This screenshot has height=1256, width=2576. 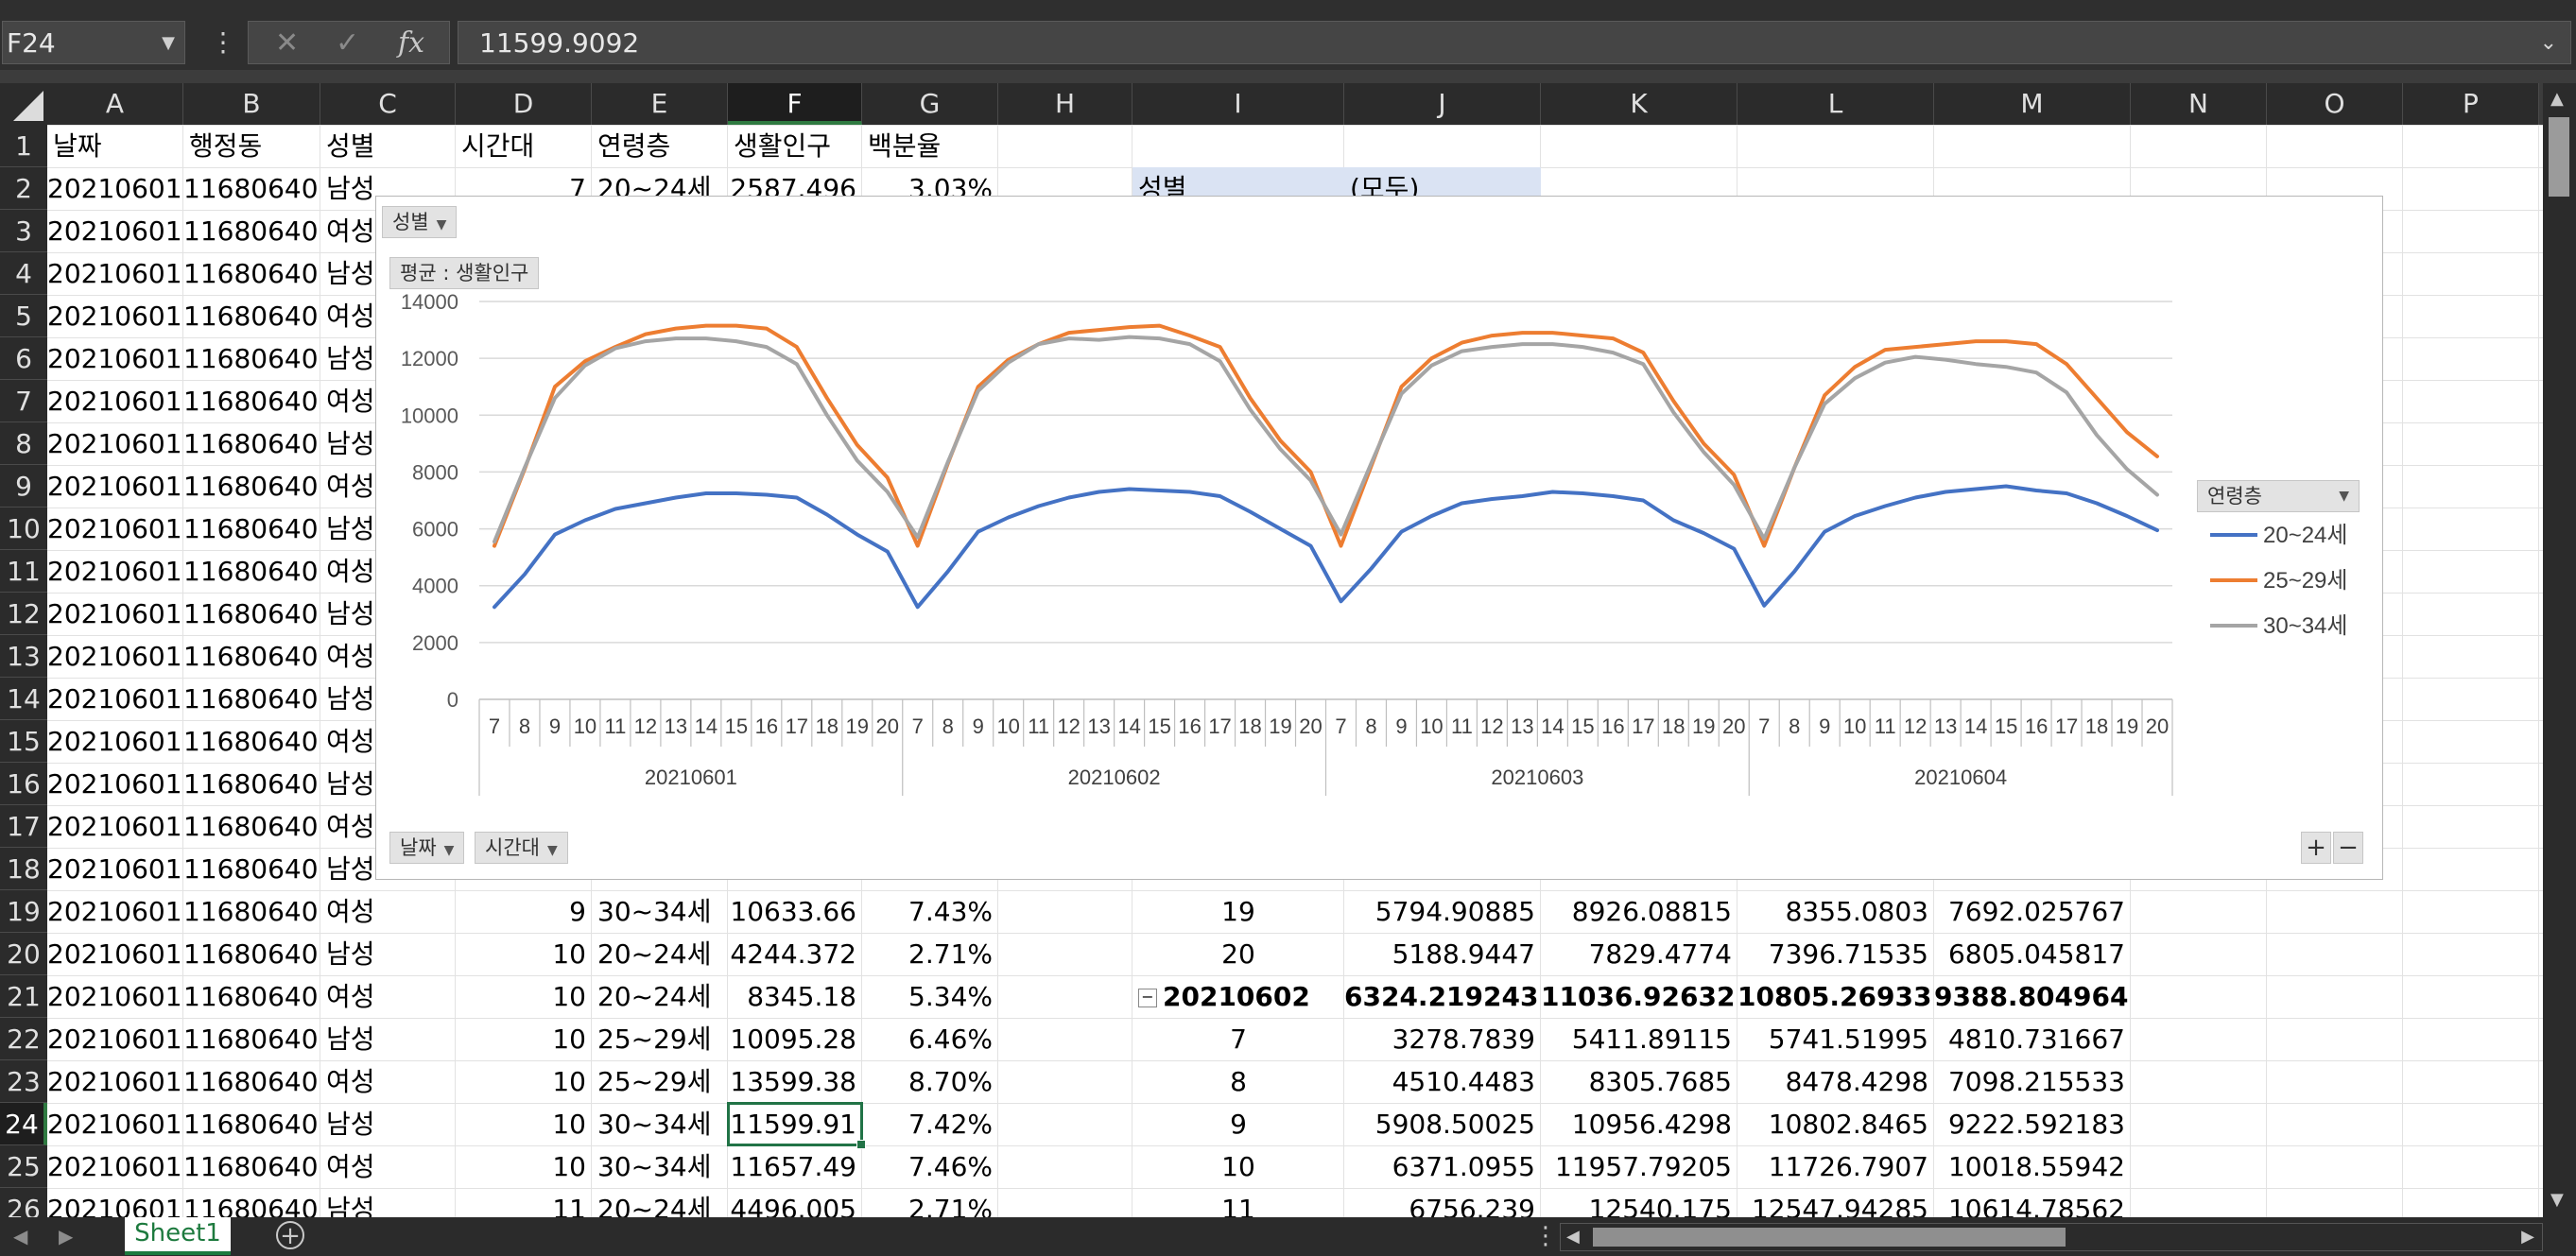 I want to click on pivot-value: 5908.50025, so click(x=1442, y=1124).